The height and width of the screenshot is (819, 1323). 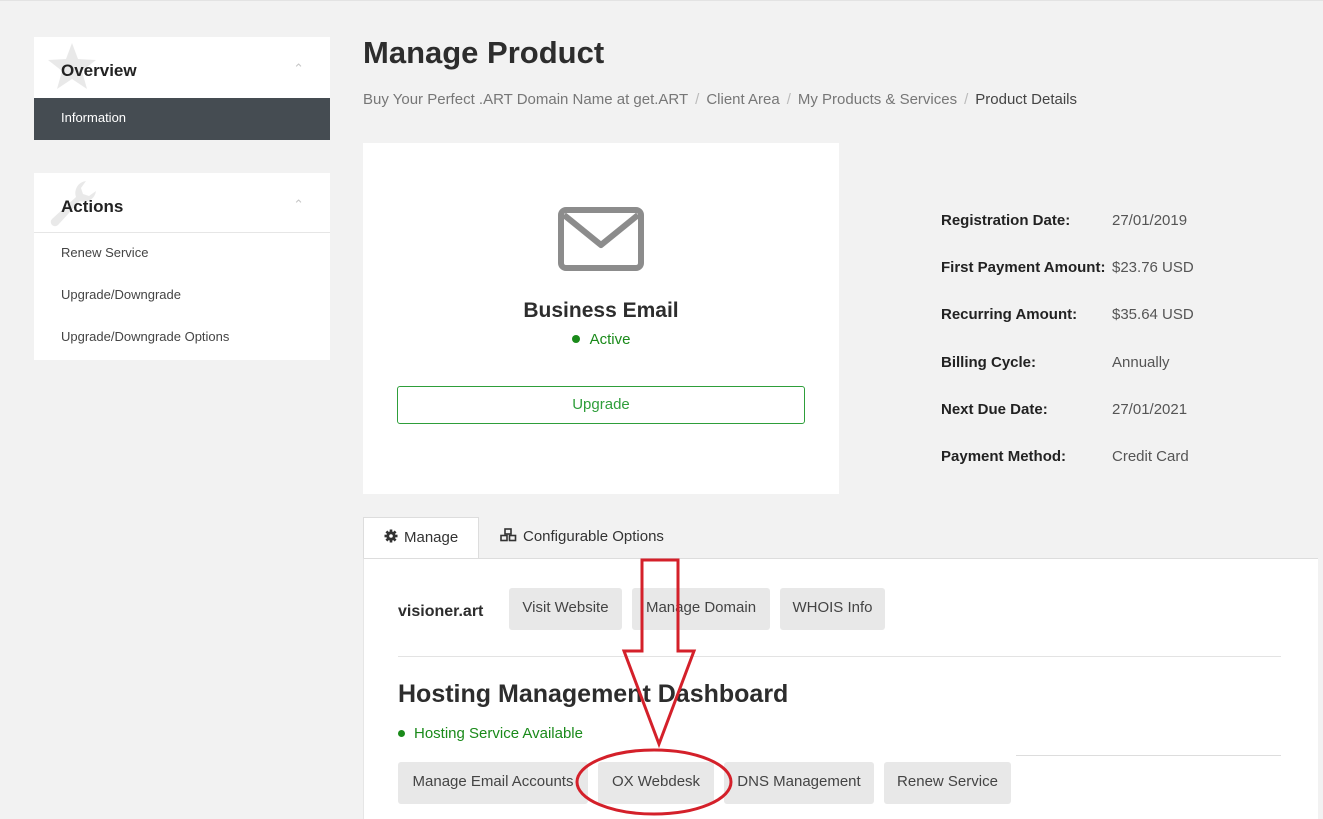 What do you see at coordinates (656, 783) in the screenshot?
I see `ox-webdesk-button: OX Webdesk` at bounding box center [656, 783].